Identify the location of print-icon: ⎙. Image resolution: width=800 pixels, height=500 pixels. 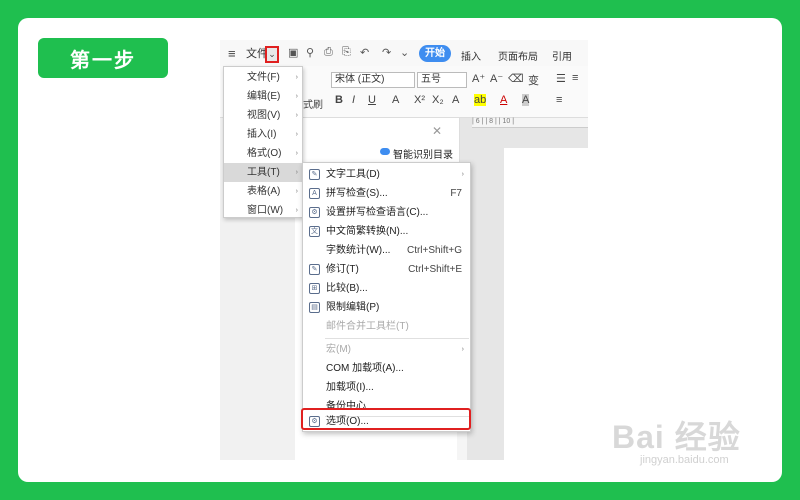
(328, 52).